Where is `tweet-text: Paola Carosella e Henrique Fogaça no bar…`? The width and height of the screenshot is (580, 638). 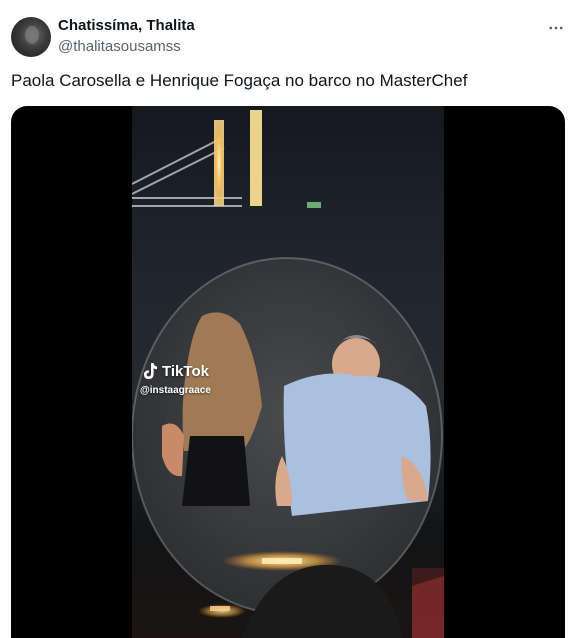 tweet-text: Paola Carosella e Henrique Fogaça no bar… is located at coordinates (239, 80).